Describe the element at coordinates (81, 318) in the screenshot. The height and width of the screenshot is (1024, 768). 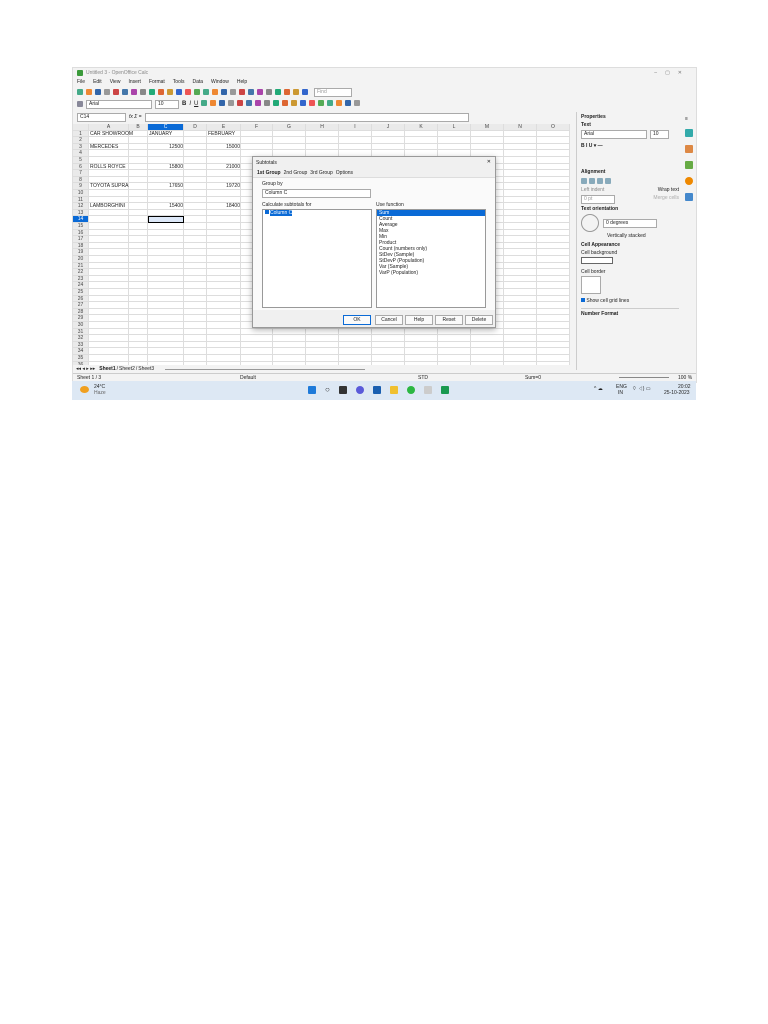
I see `row-header: 29` at that location.